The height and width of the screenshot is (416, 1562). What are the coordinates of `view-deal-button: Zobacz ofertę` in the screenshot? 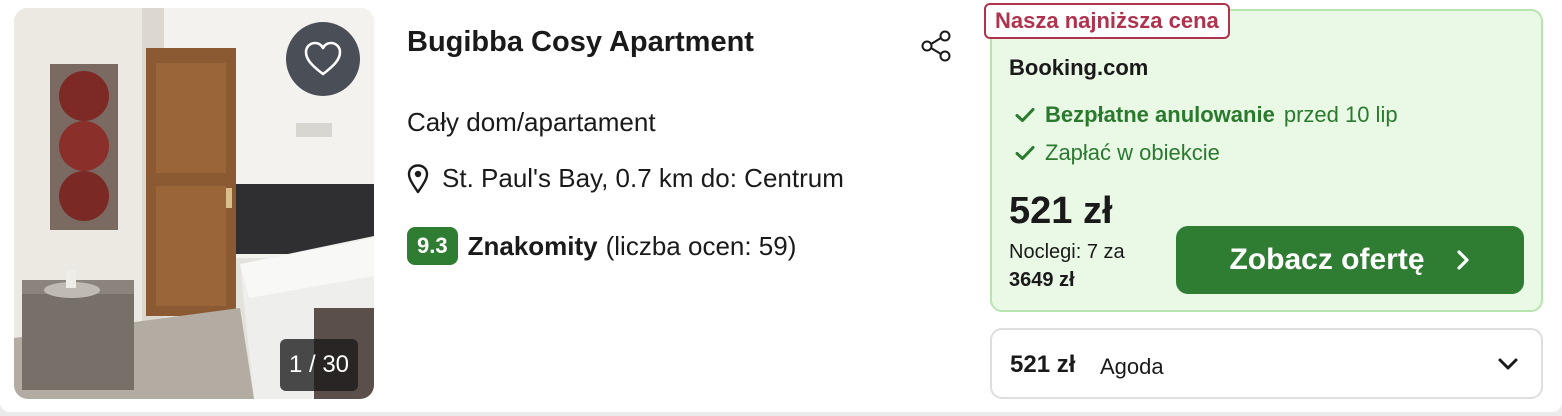 It's located at (1350, 260).